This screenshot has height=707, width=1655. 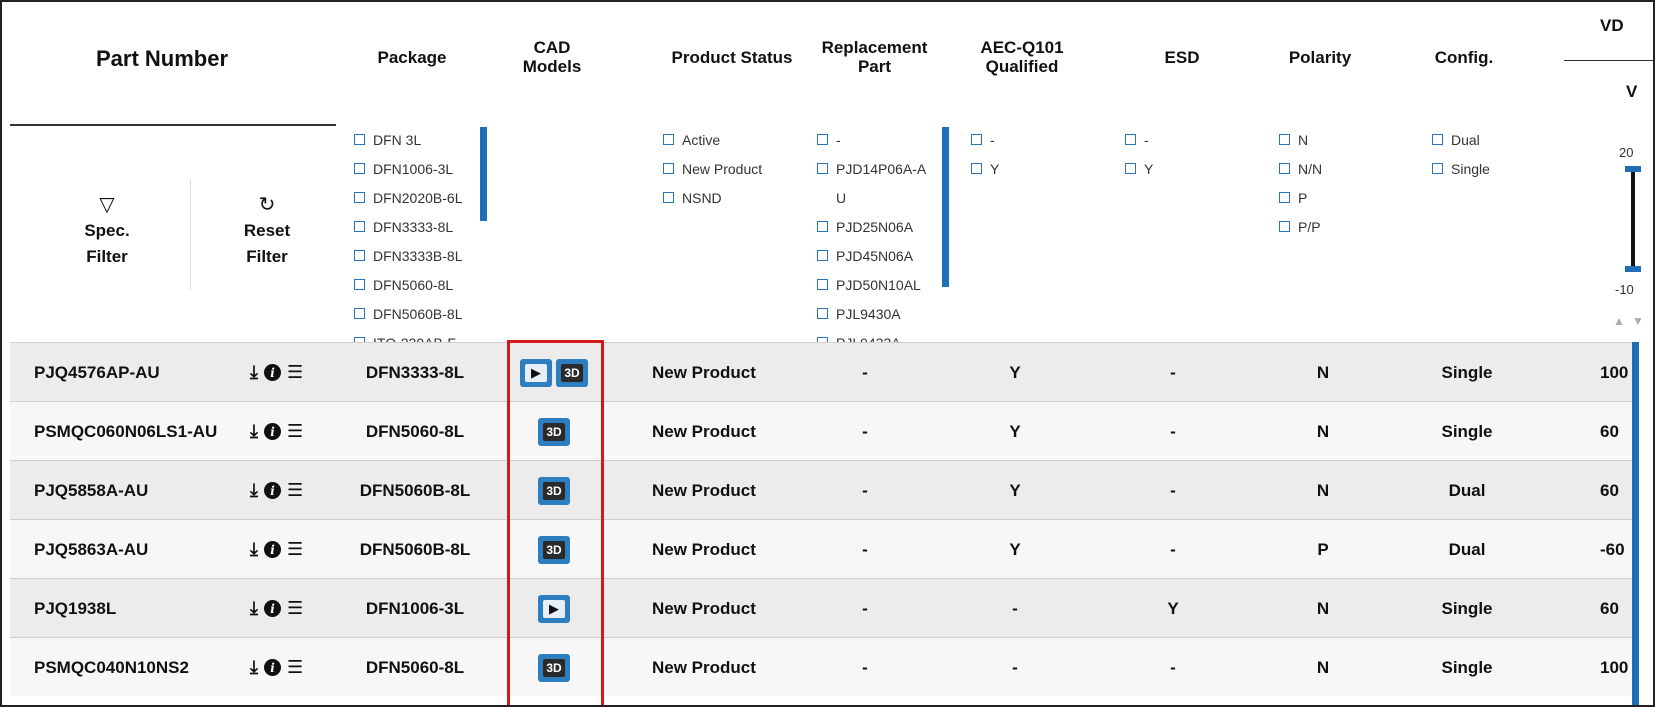 What do you see at coordinates (552, 57) in the screenshot?
I see `header-cad-models: CAD Models` at bounding box center [552, 57].